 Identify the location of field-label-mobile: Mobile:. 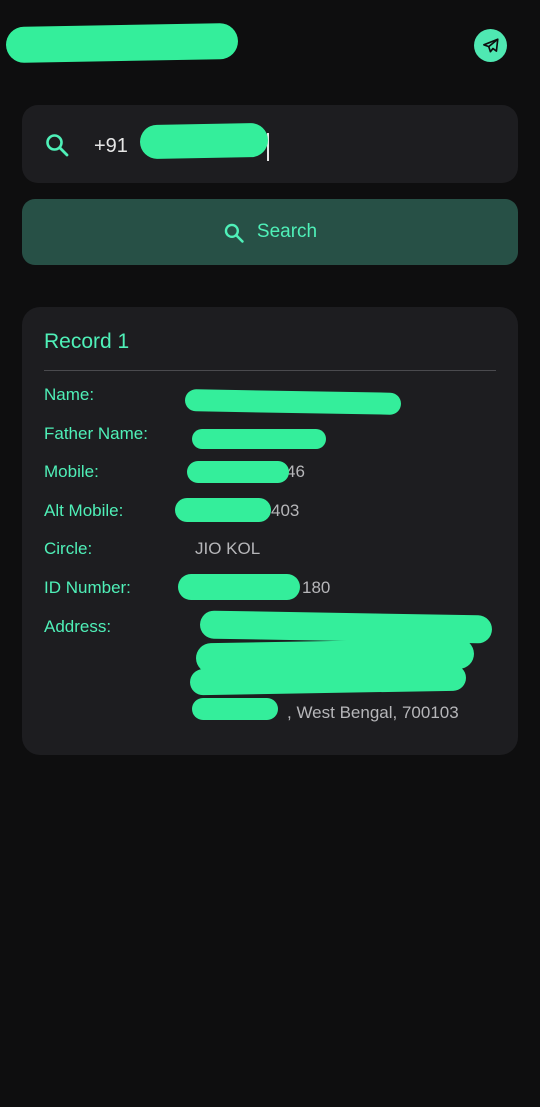
(71, 471).